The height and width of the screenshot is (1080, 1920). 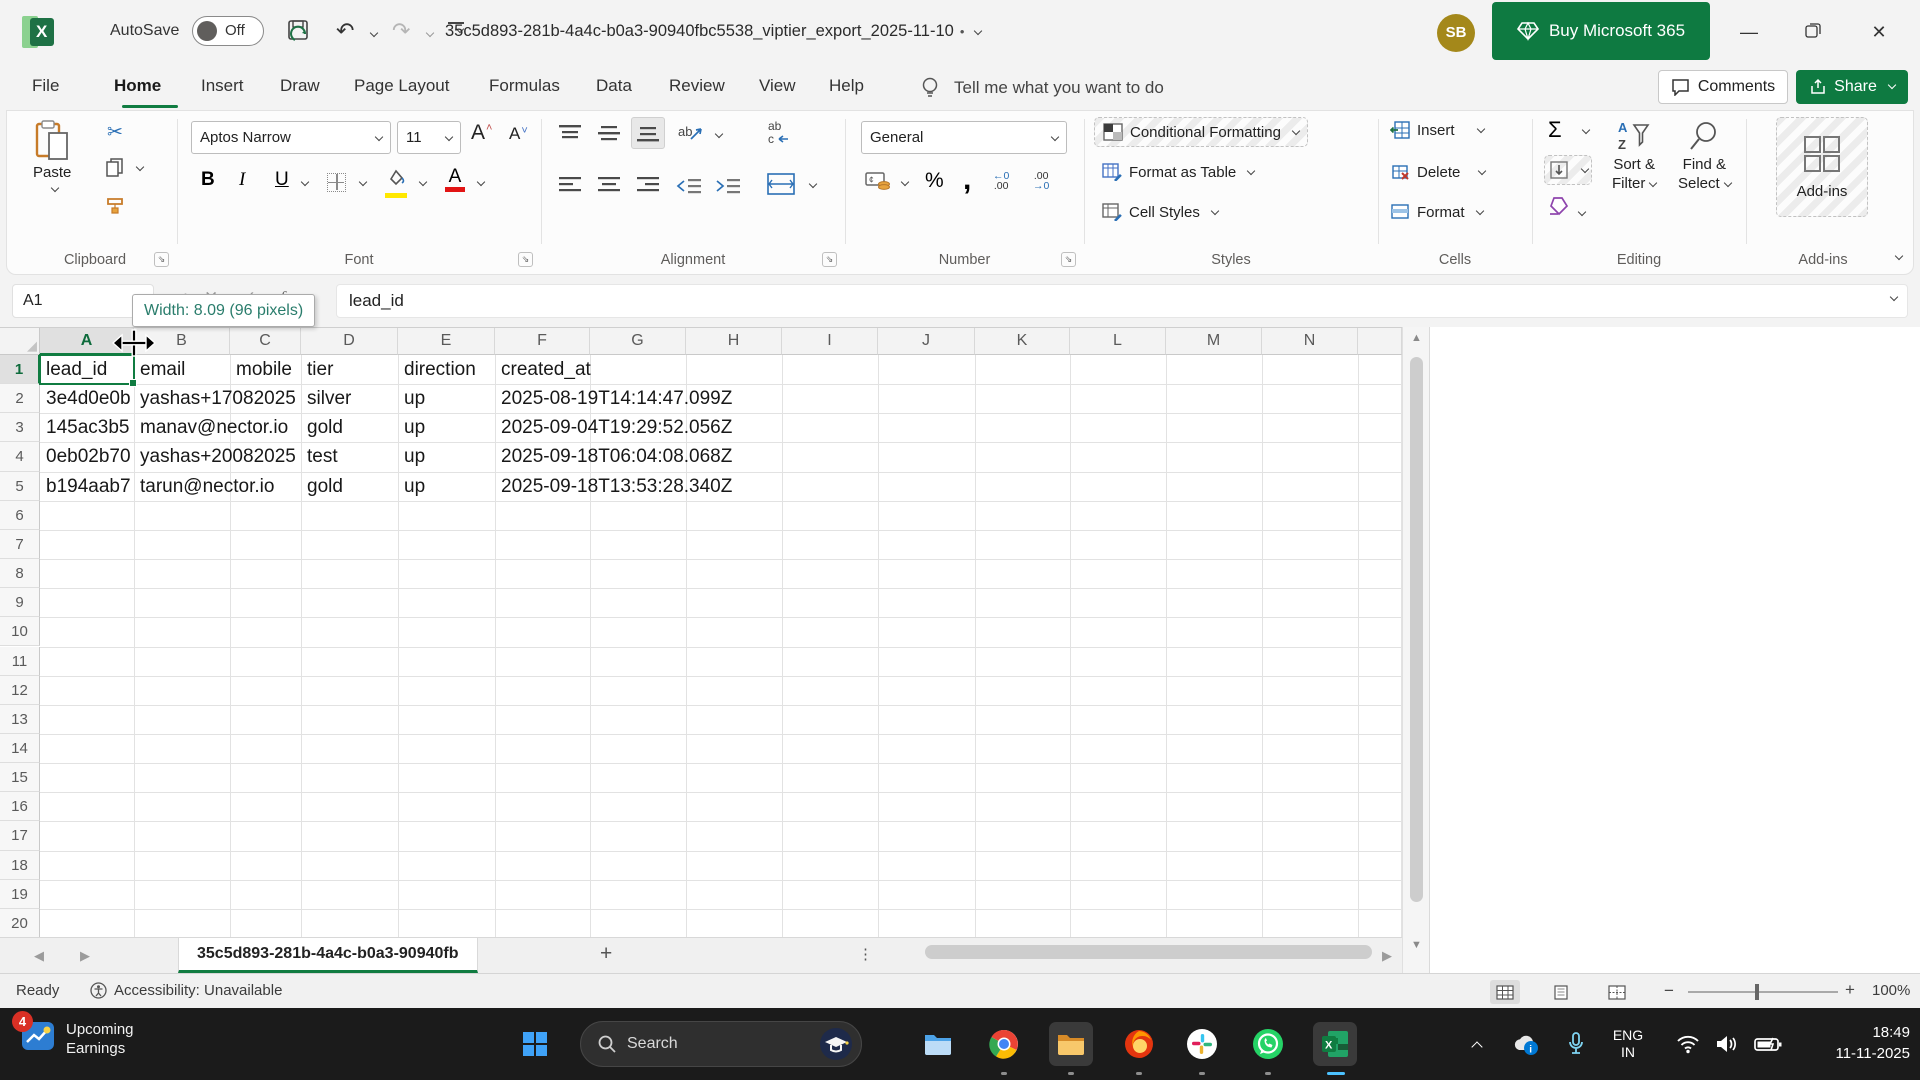 What do you see at coordinates (183, 369) in the screenshot?
I see `cell-B1: email` at bounding box center [183, 369].